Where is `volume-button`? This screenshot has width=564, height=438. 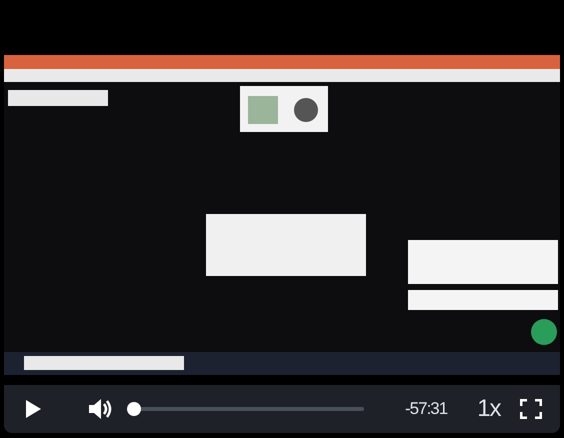 volume-button is located at coordinates (101, 409).